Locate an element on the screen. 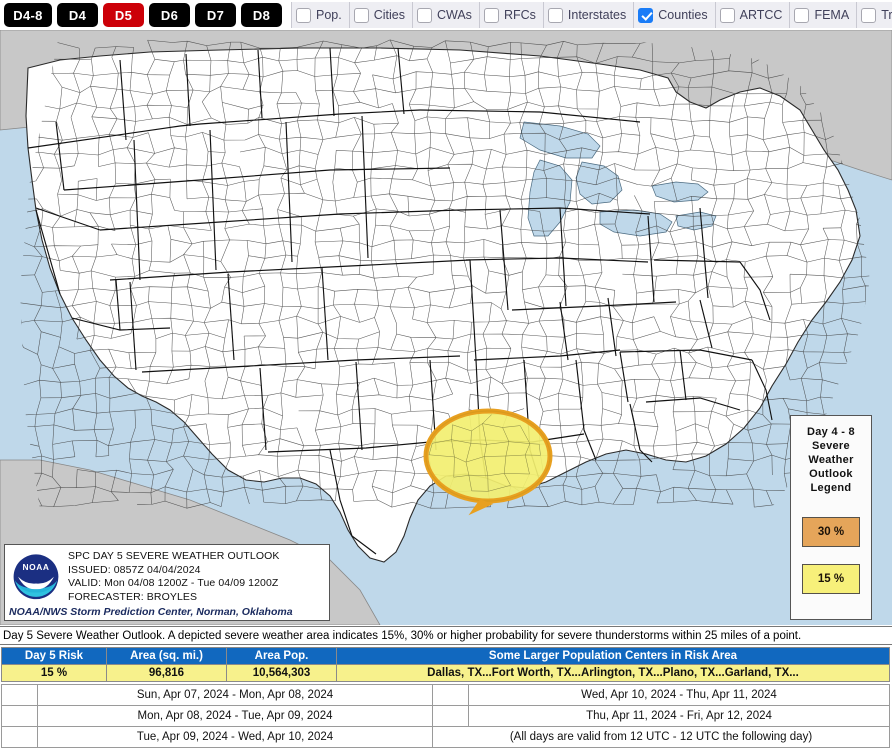  legend-title-line: Legend is located at coordinates (831, 488).